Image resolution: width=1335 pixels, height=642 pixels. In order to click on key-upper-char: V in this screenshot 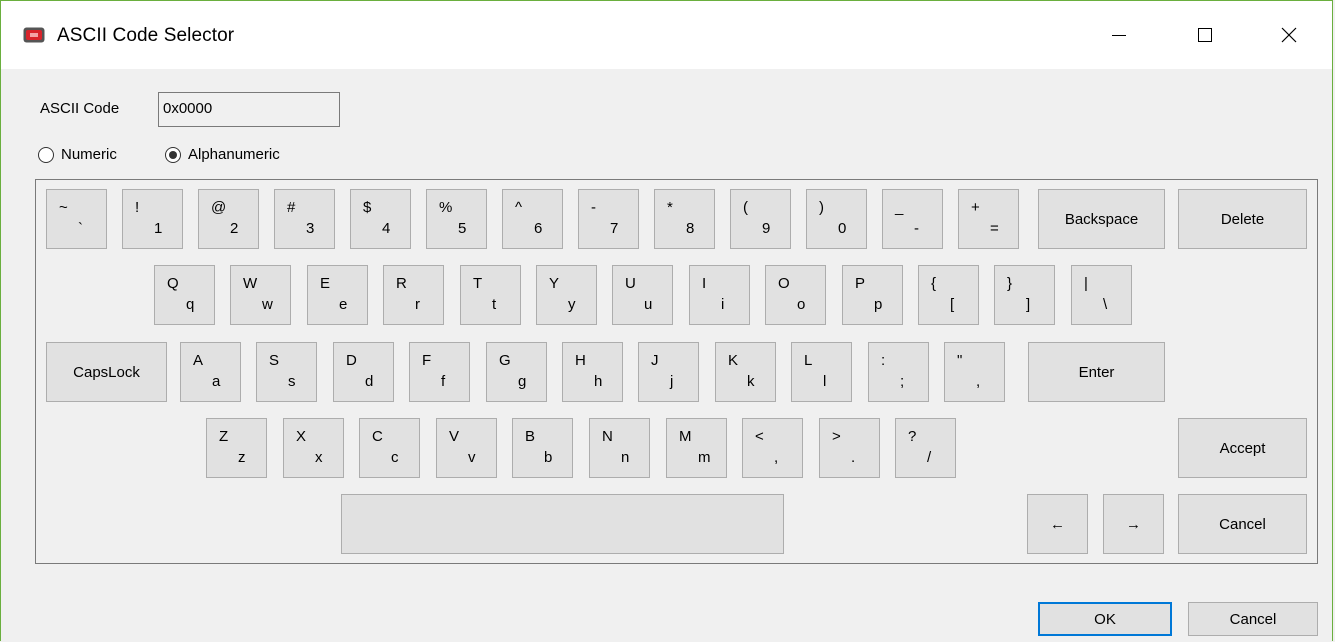, I will do `click(454, 436)`.